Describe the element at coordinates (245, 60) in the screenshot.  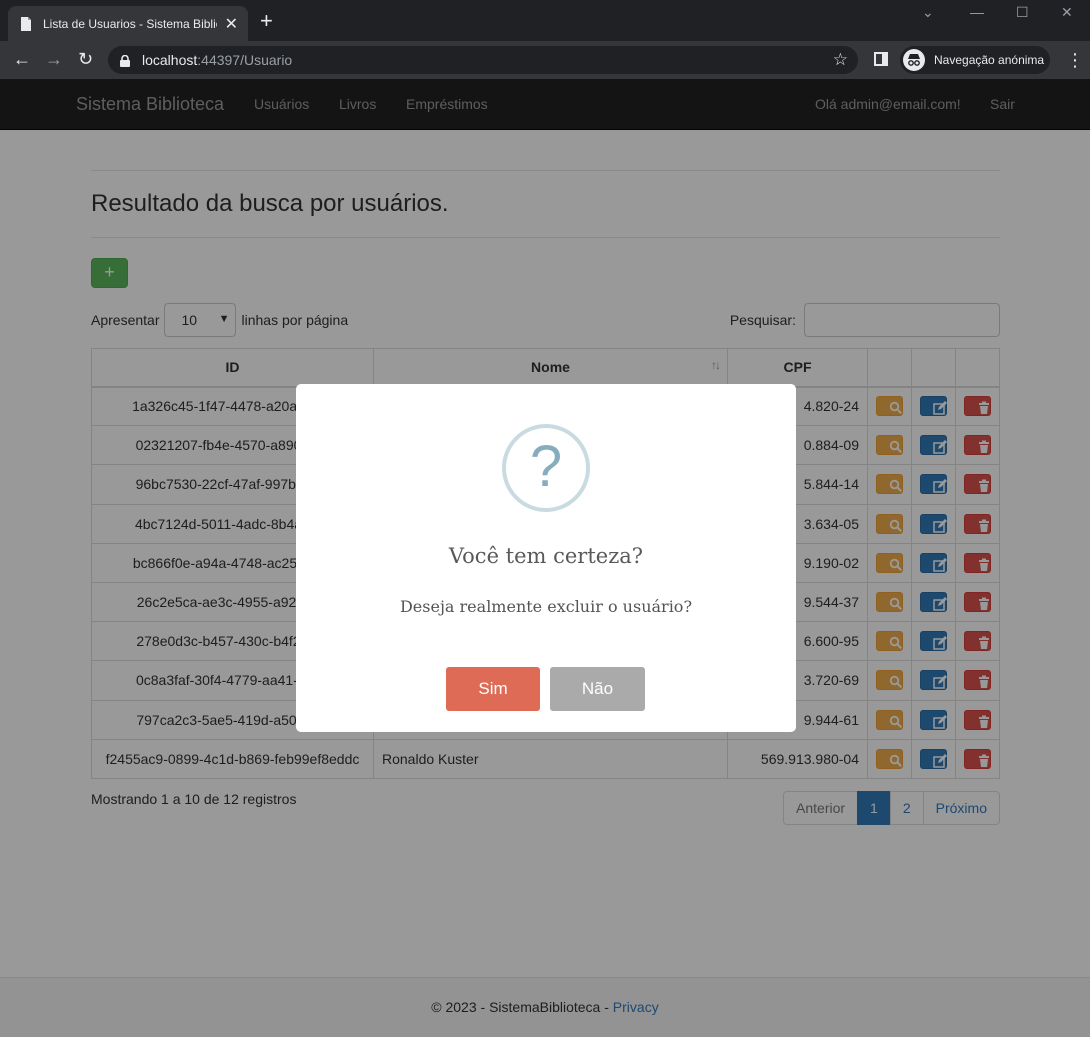
I see `url-path: :44397/Usuario` at that location.